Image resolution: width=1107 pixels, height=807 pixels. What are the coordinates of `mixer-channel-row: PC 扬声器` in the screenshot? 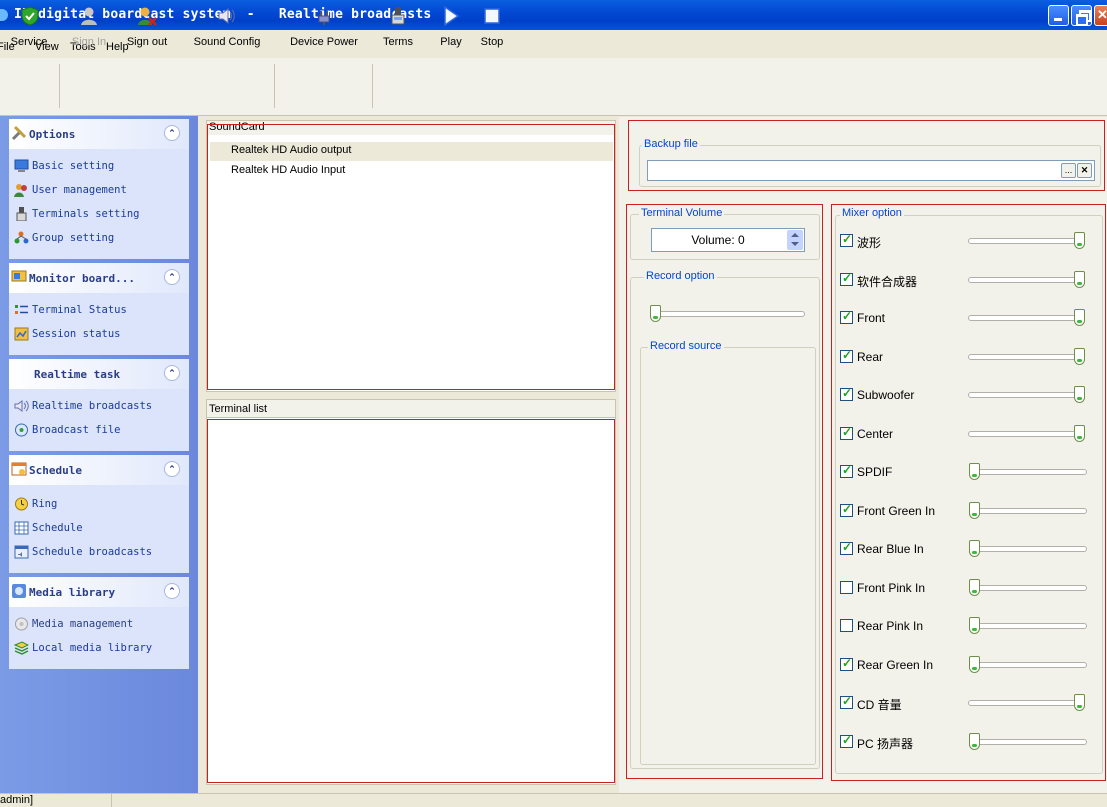 It's located at (970, 743).